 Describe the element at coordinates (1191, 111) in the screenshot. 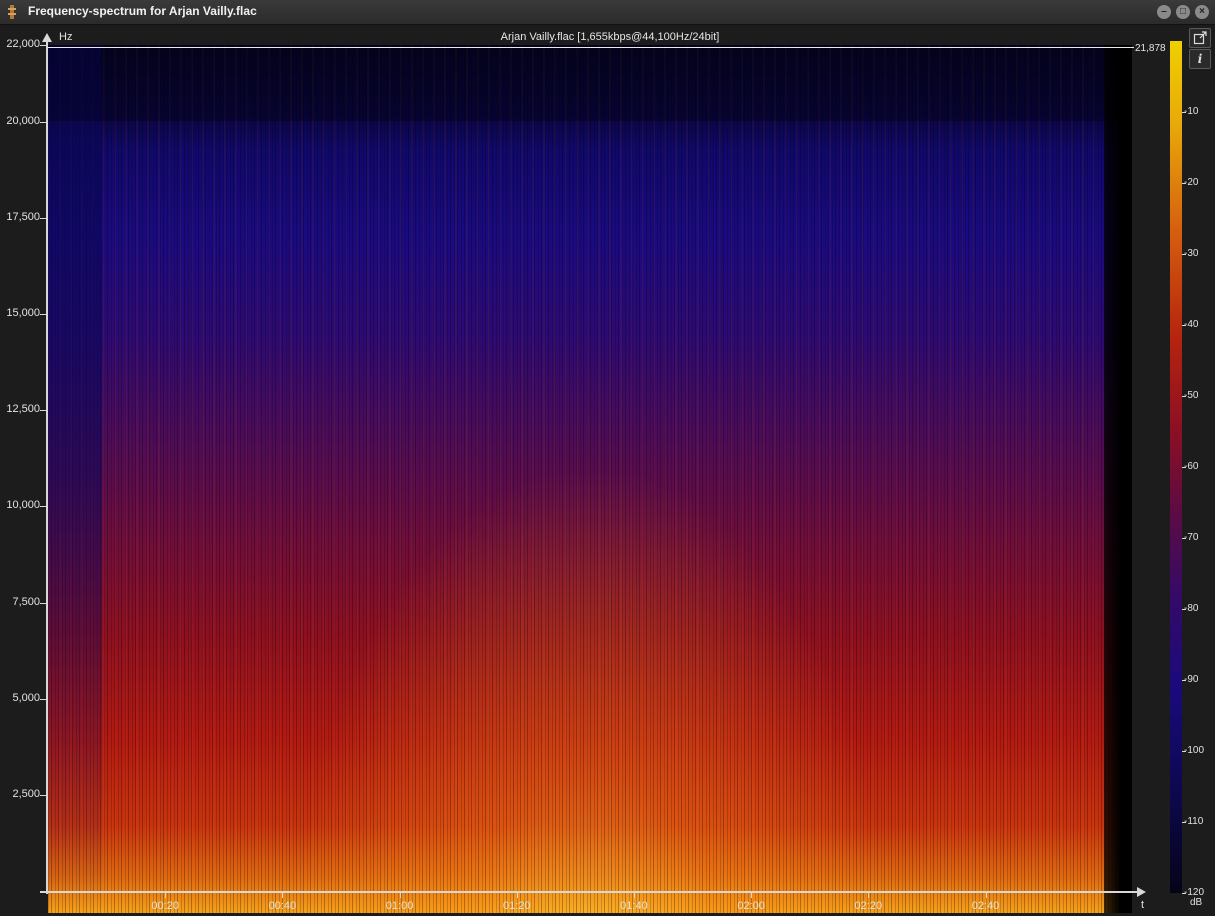

I see `colorbar-tick-label: -10` at that location.